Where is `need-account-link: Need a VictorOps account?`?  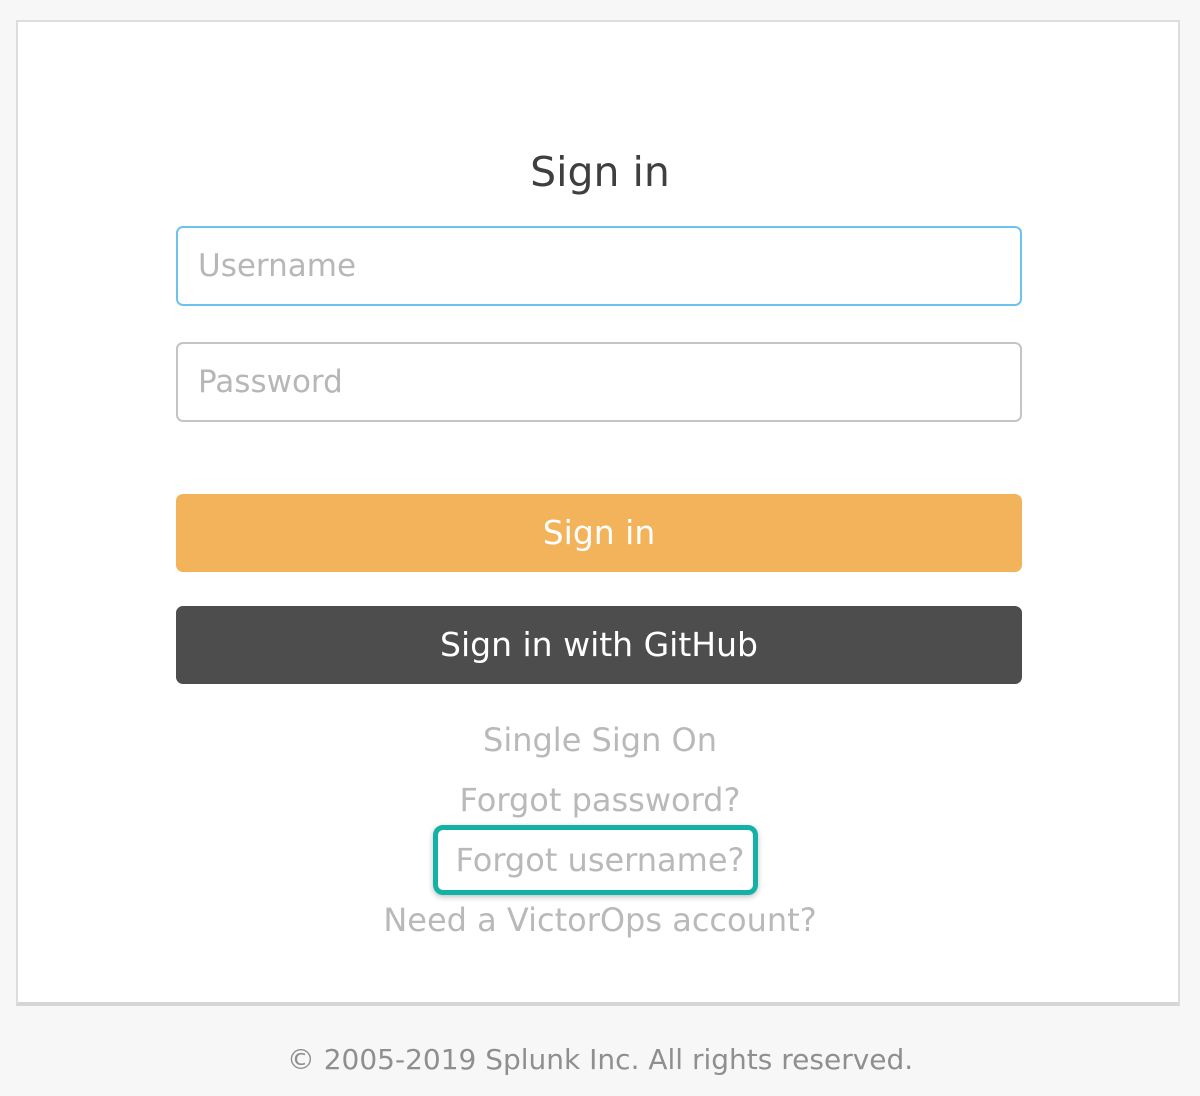 need-account-link: Need a VictorOps account? is located at coordinates (599, 920).